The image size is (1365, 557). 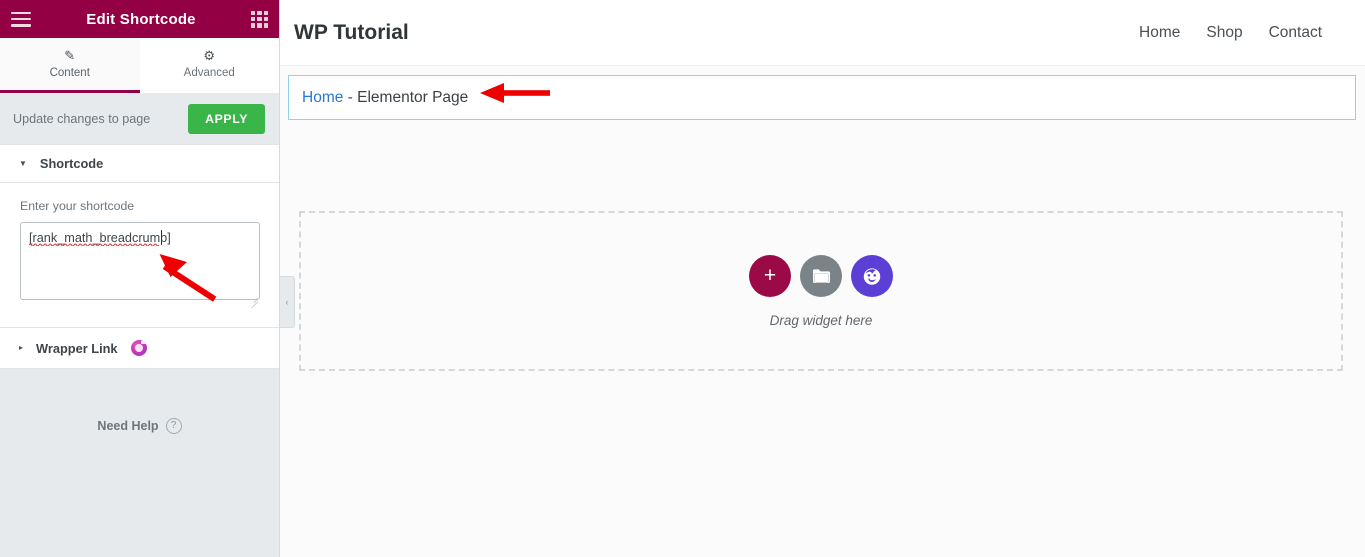 I want to click on apply-button: APPLY, so click(x=226, y=118).